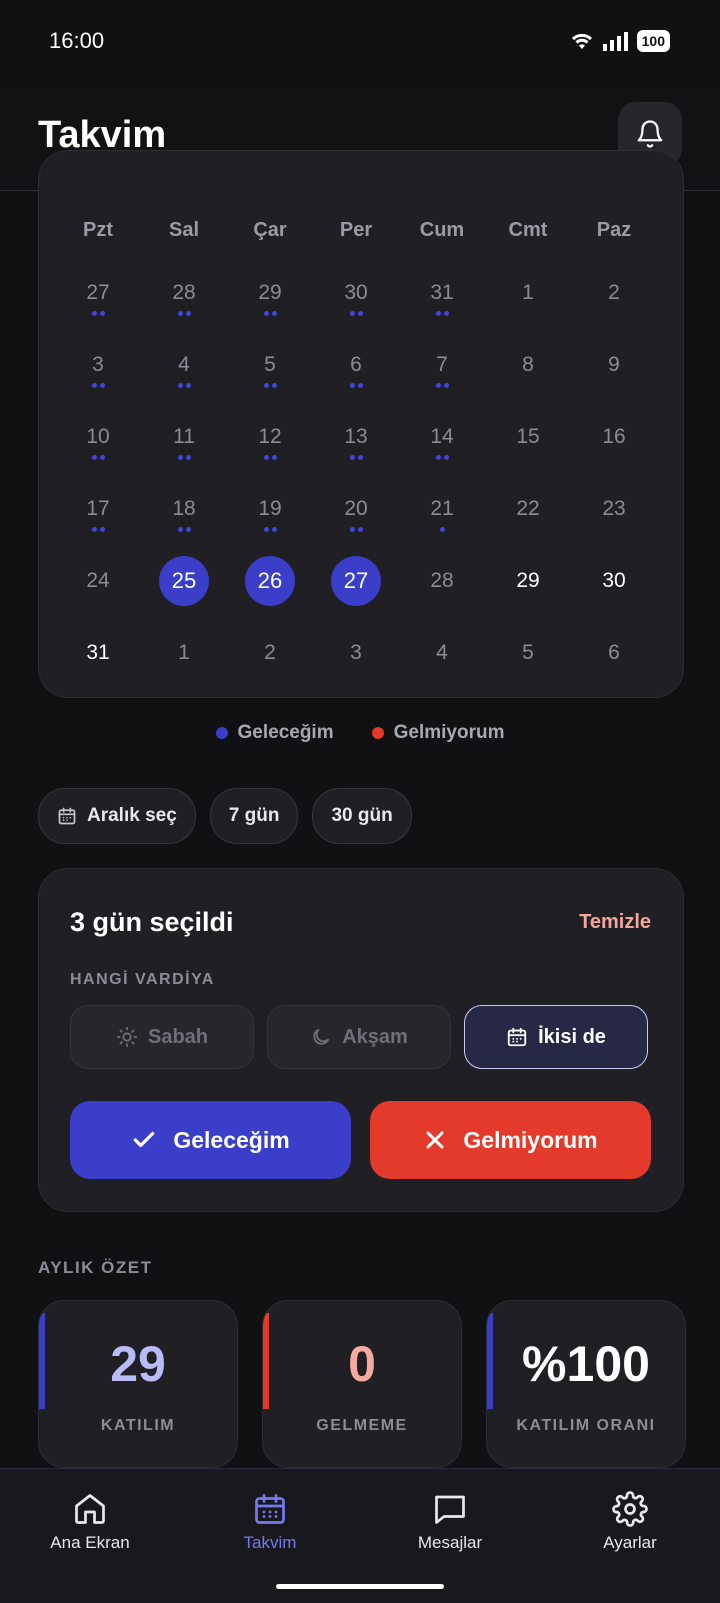 The image size is (720, 1603). I want to click on shift-both-button: İkisi de, so click(556, 1037).